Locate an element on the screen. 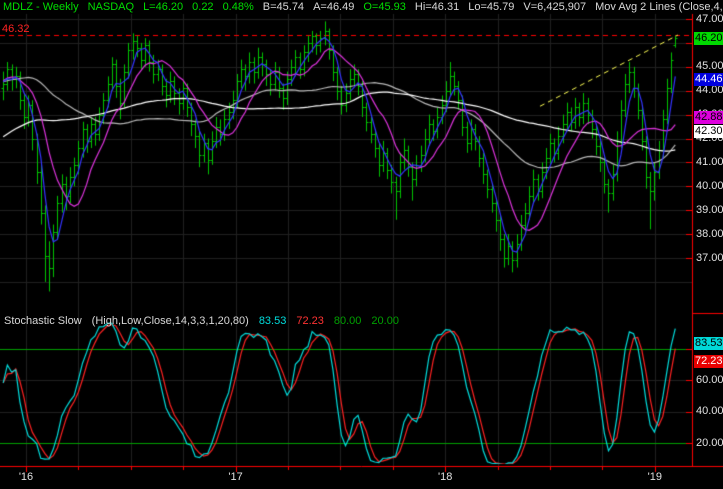 Image resolution: width=723 pixels, height=489 pixels. exchange-label: NASDAQ is located at coordinates (111, 7).